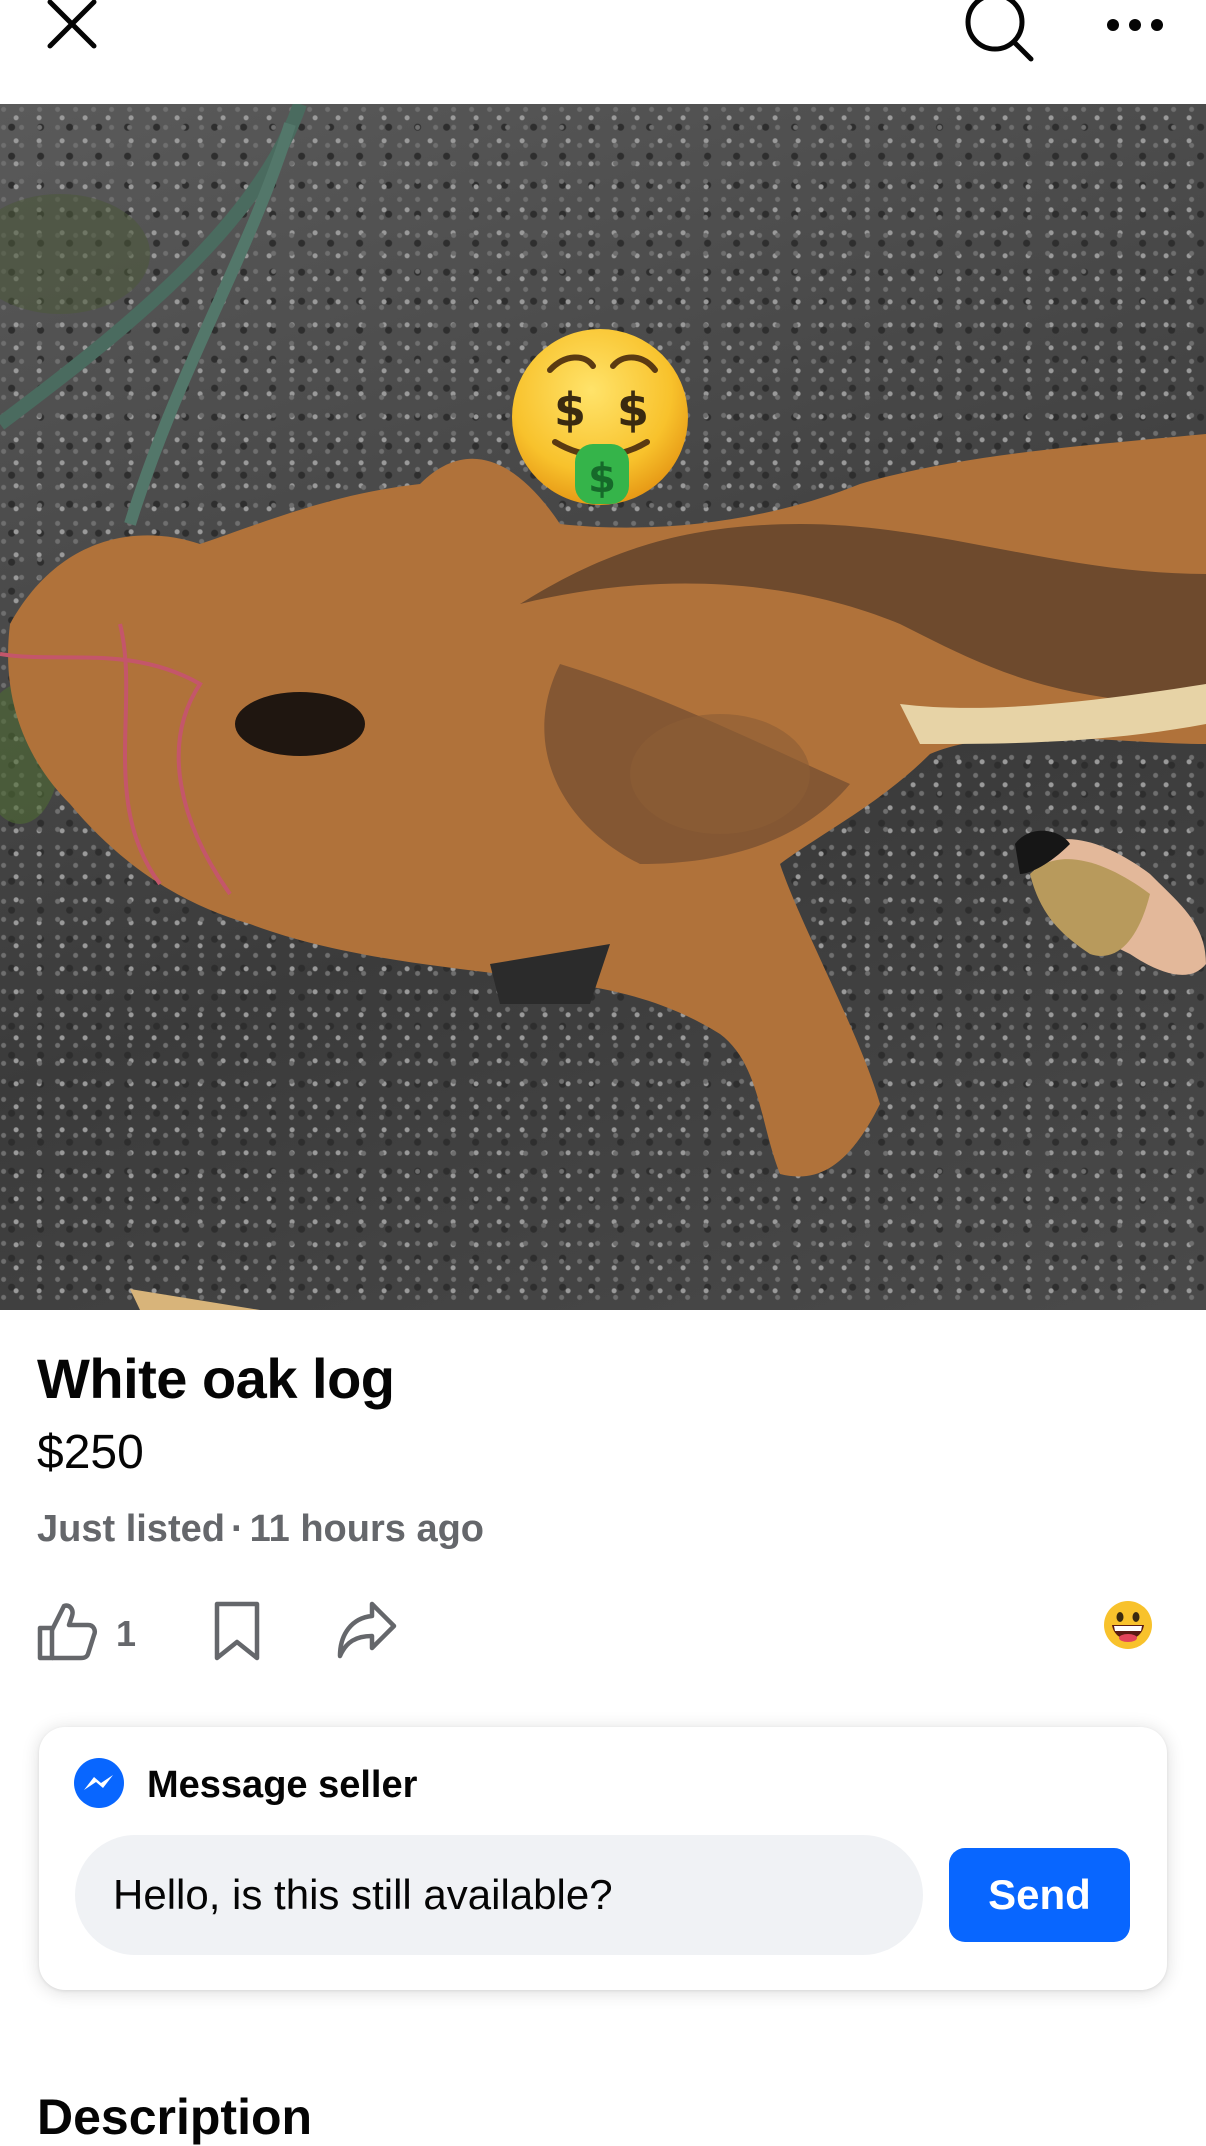 This screenshot has width=1206, height=2146. What do you see at coordinates (1001, 31) in the screenshot?
I see `search-icon` at bounding box center [1001, 31].